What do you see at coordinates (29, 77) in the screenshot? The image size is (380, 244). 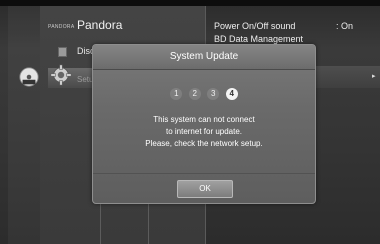 I see `dvd-icon` at bounding box center [29, 77].